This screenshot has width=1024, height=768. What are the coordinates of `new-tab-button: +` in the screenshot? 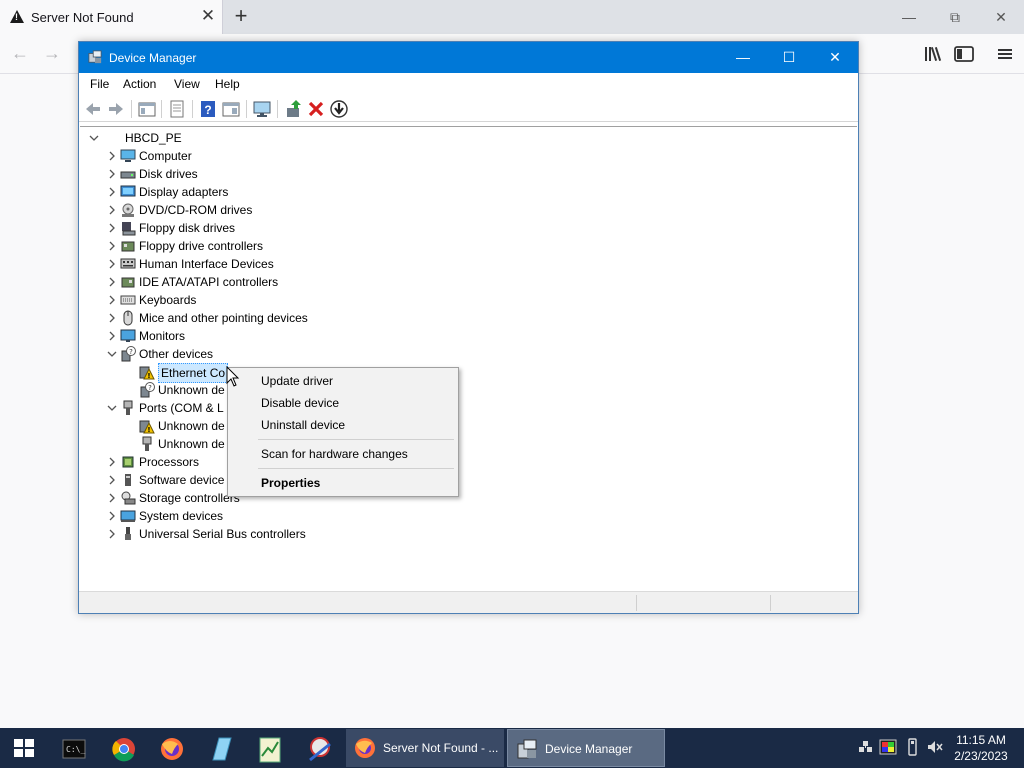 It's located at (241, 17).